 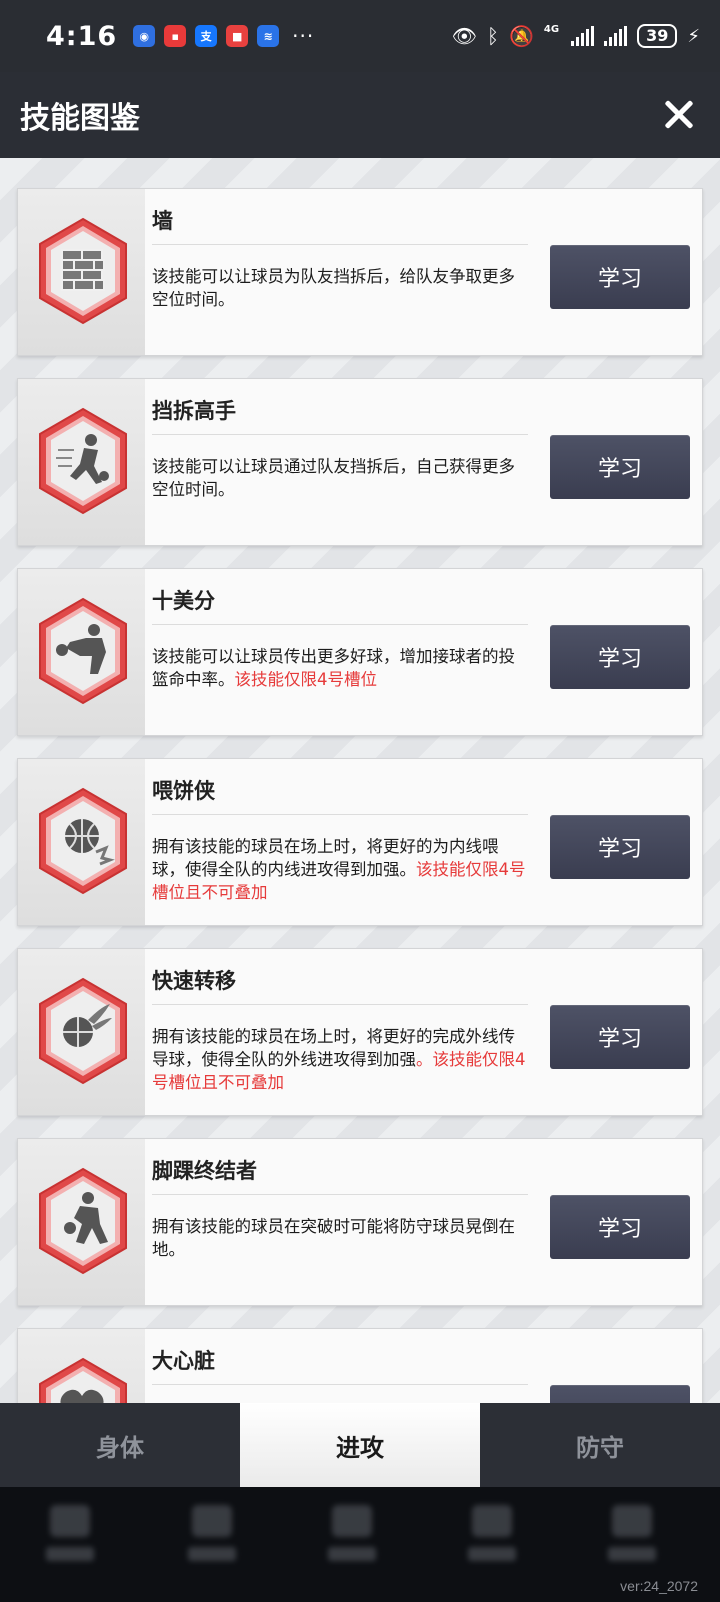 I want to click on status-bar: 4:16 ◉ ▪ 支 ■ ≋ ··· 👁 ᛒ 🔕 4G 39 ⚡, so click(x=360, y=36).